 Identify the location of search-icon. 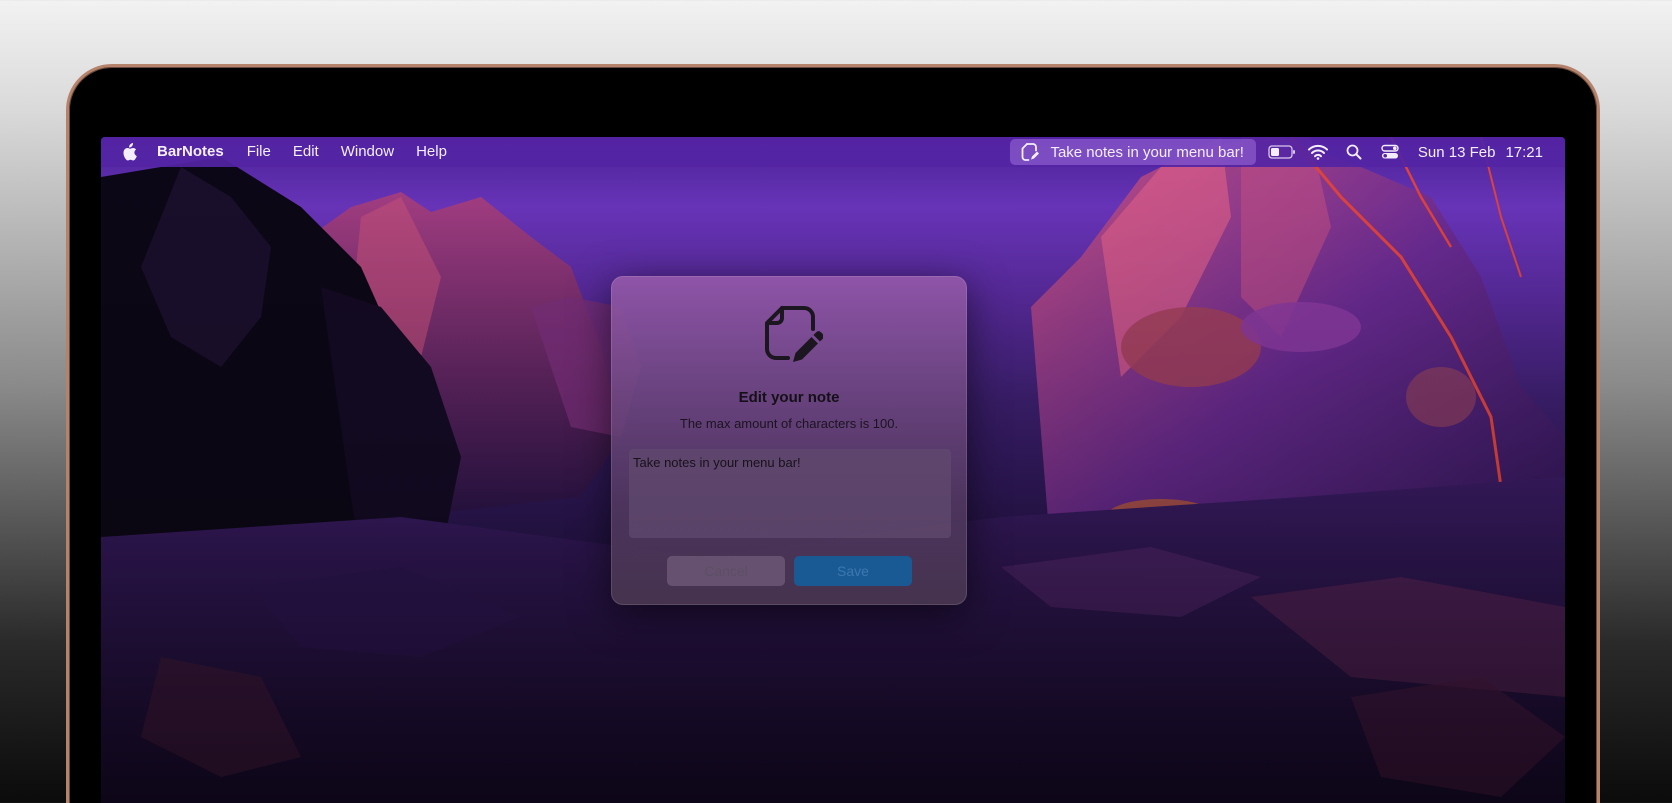
(1354, 152).